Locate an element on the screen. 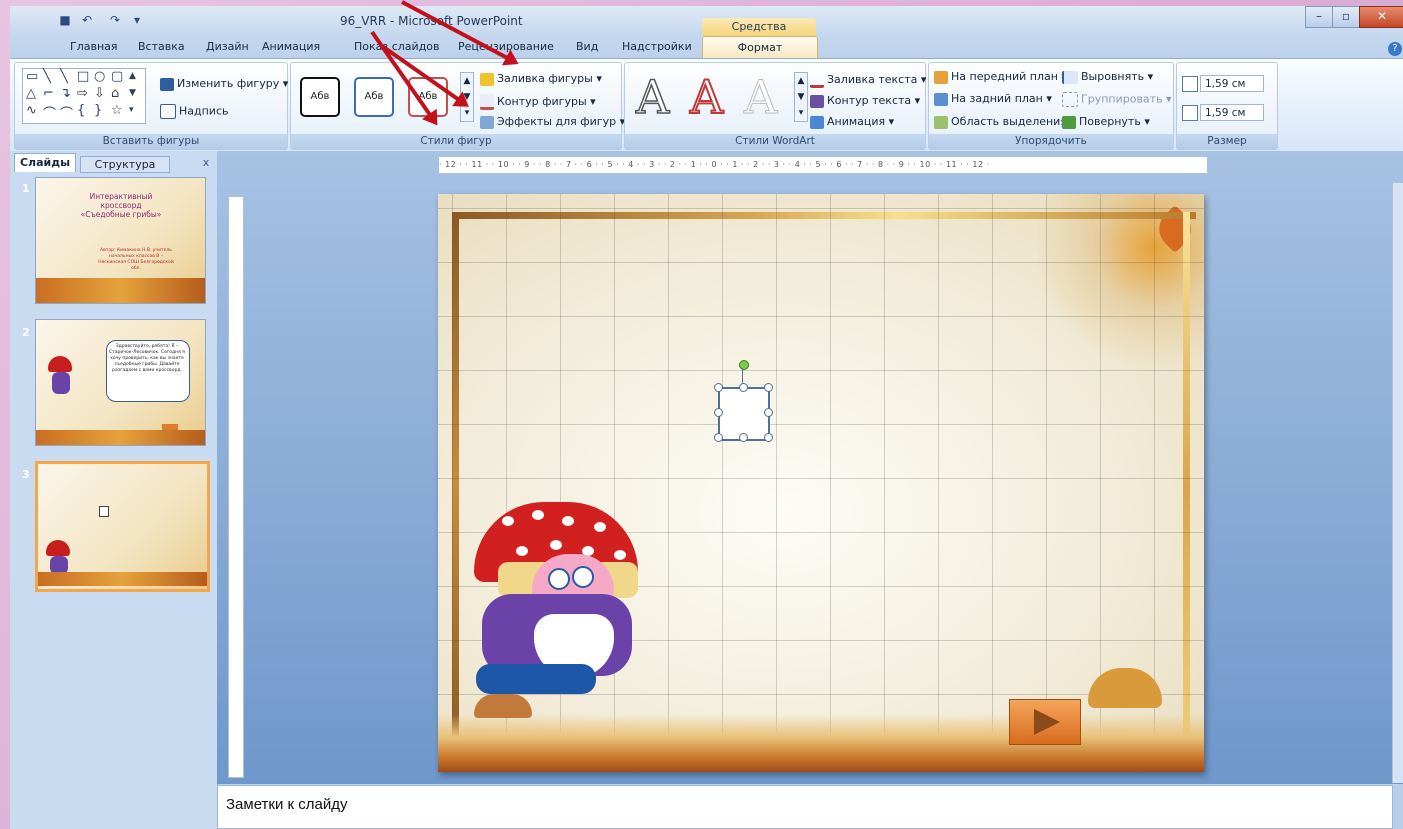 The width and height of the screenshot is (1403, 829). bring-front-label: На передний план ▾ is located at coordinates (1009, 76).